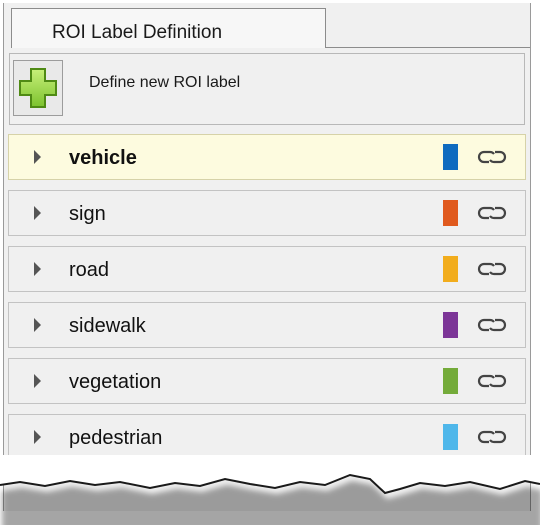 The width and height of the screenshot is (540, 525). Describe the element at coordinates (107, 326) in the screenshot. I see `label-name: sidewalk` at that location.